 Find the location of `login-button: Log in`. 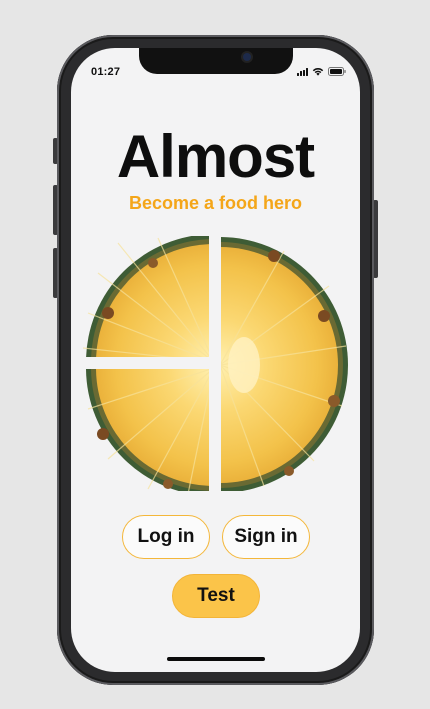

login-button: Log in is located at coordinates (166, 537).